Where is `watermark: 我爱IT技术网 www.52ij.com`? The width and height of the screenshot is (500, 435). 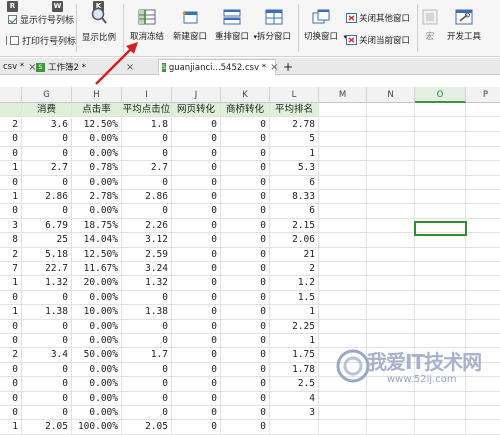
watermark: 我爱IT技术网 www.52ij.com is located at coordinates (417, 371).